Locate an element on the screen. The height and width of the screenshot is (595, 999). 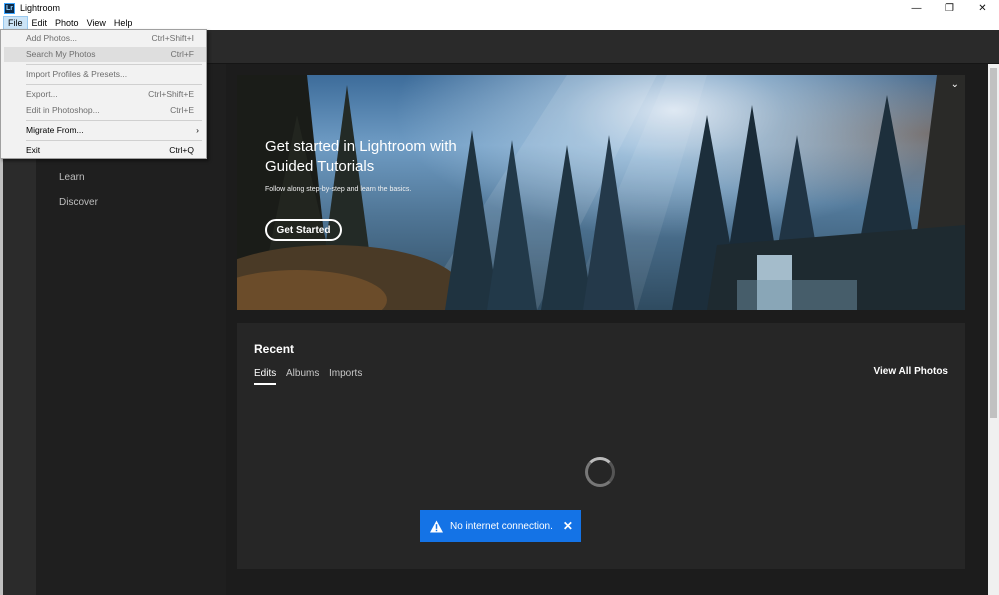
tab-albums: Albums is located at coordinates (302, 373).